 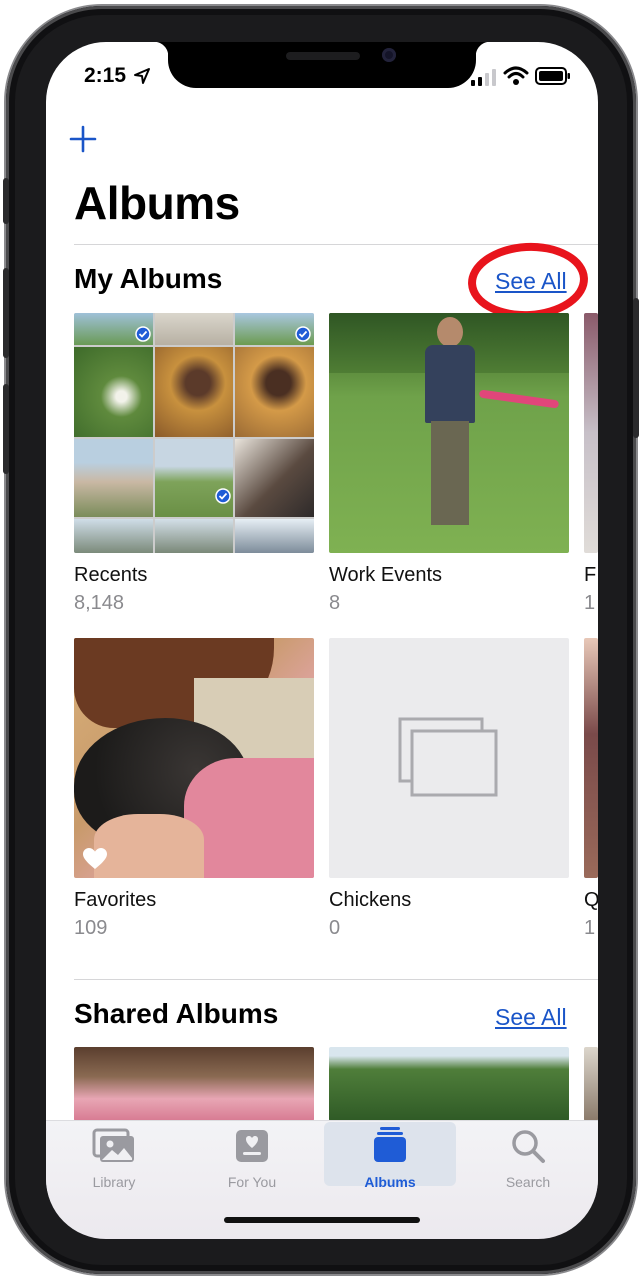 I want to click on cellular-signal-icon, so click(x=483, y=77).